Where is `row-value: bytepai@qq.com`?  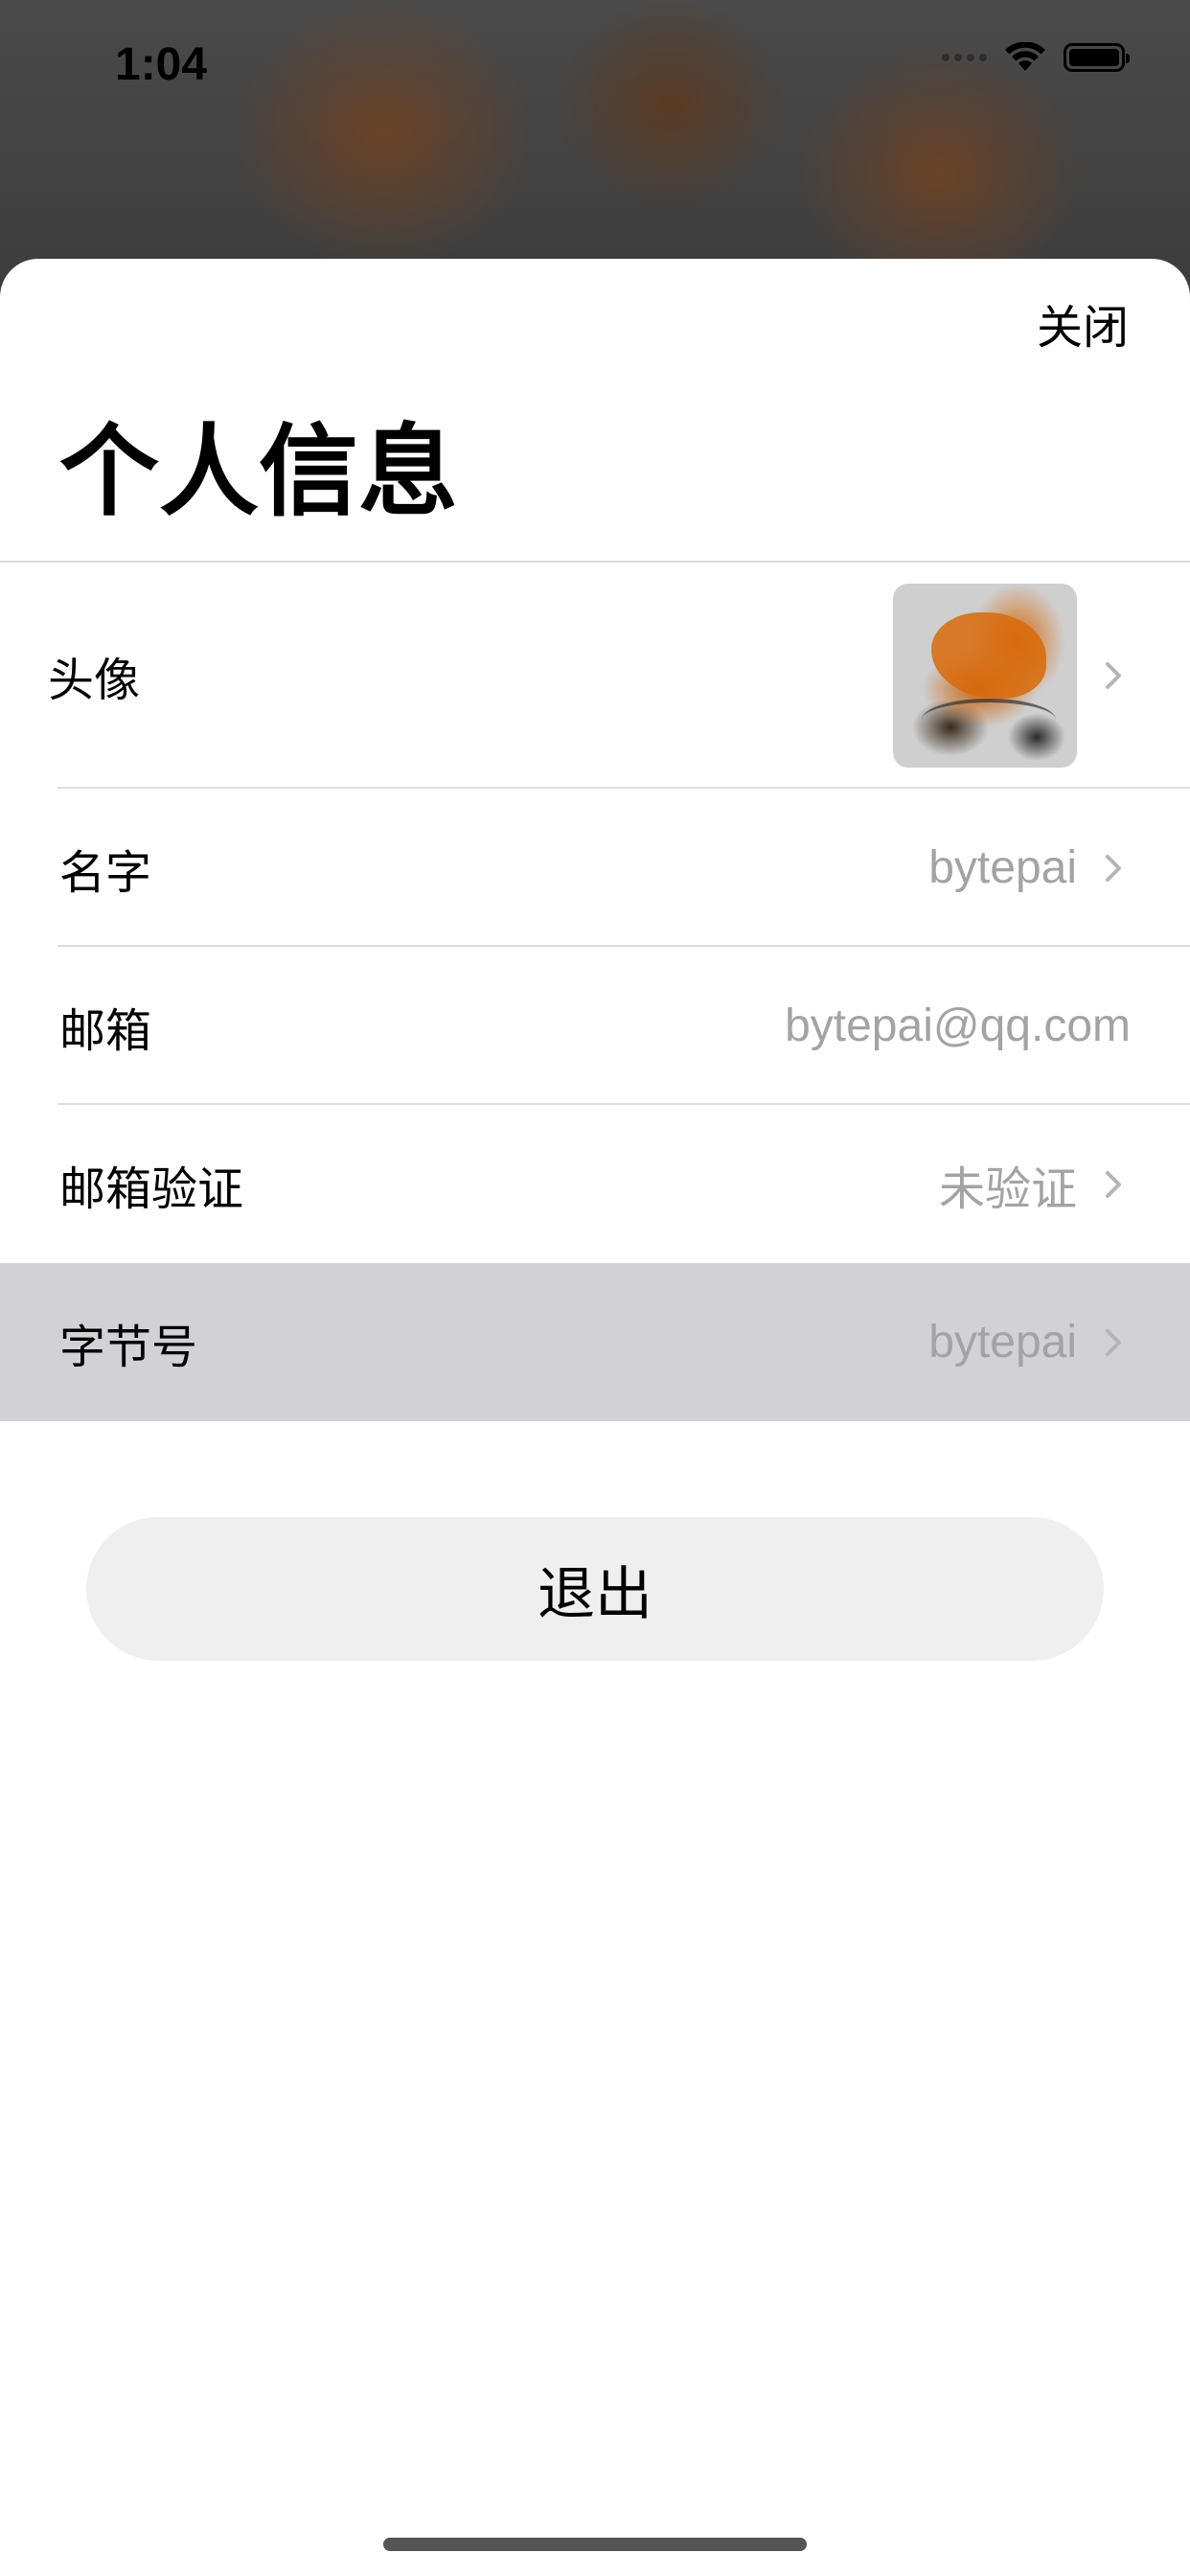 row-value: bytepai@qq.com is located at coordinates (958, 1025).